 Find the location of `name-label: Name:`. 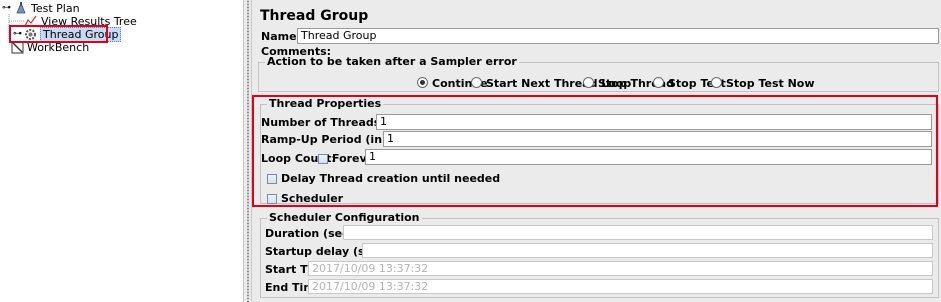

name-label: Name: is located at coordinates (281, 36).